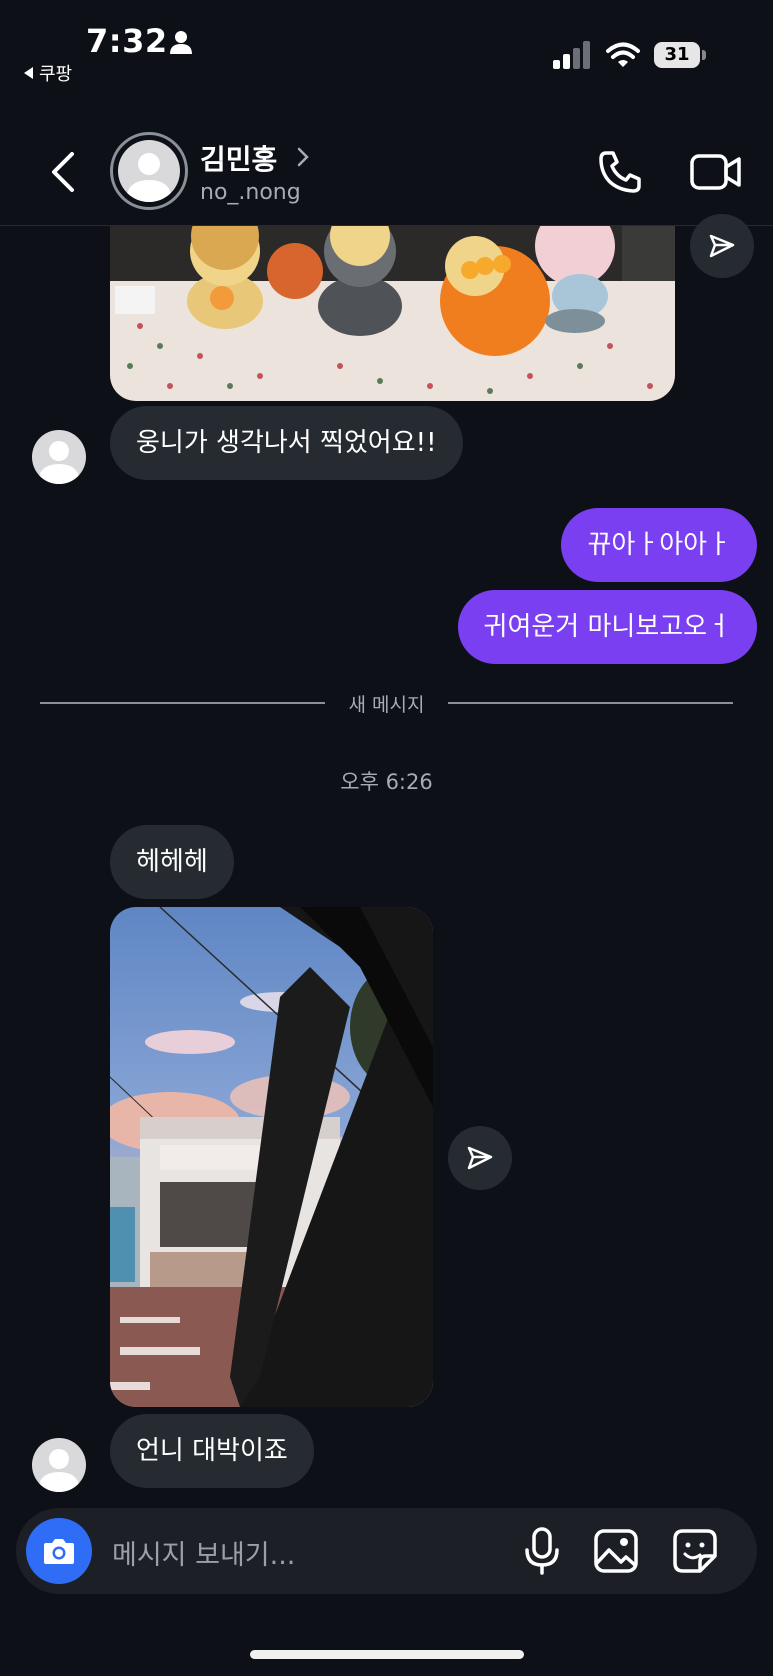 The width and height of the screenshot is (773, 1676). I want to click on message-bubble-outgoing: 뀨아ㅏ아아ㅏ, so click(659, 545).